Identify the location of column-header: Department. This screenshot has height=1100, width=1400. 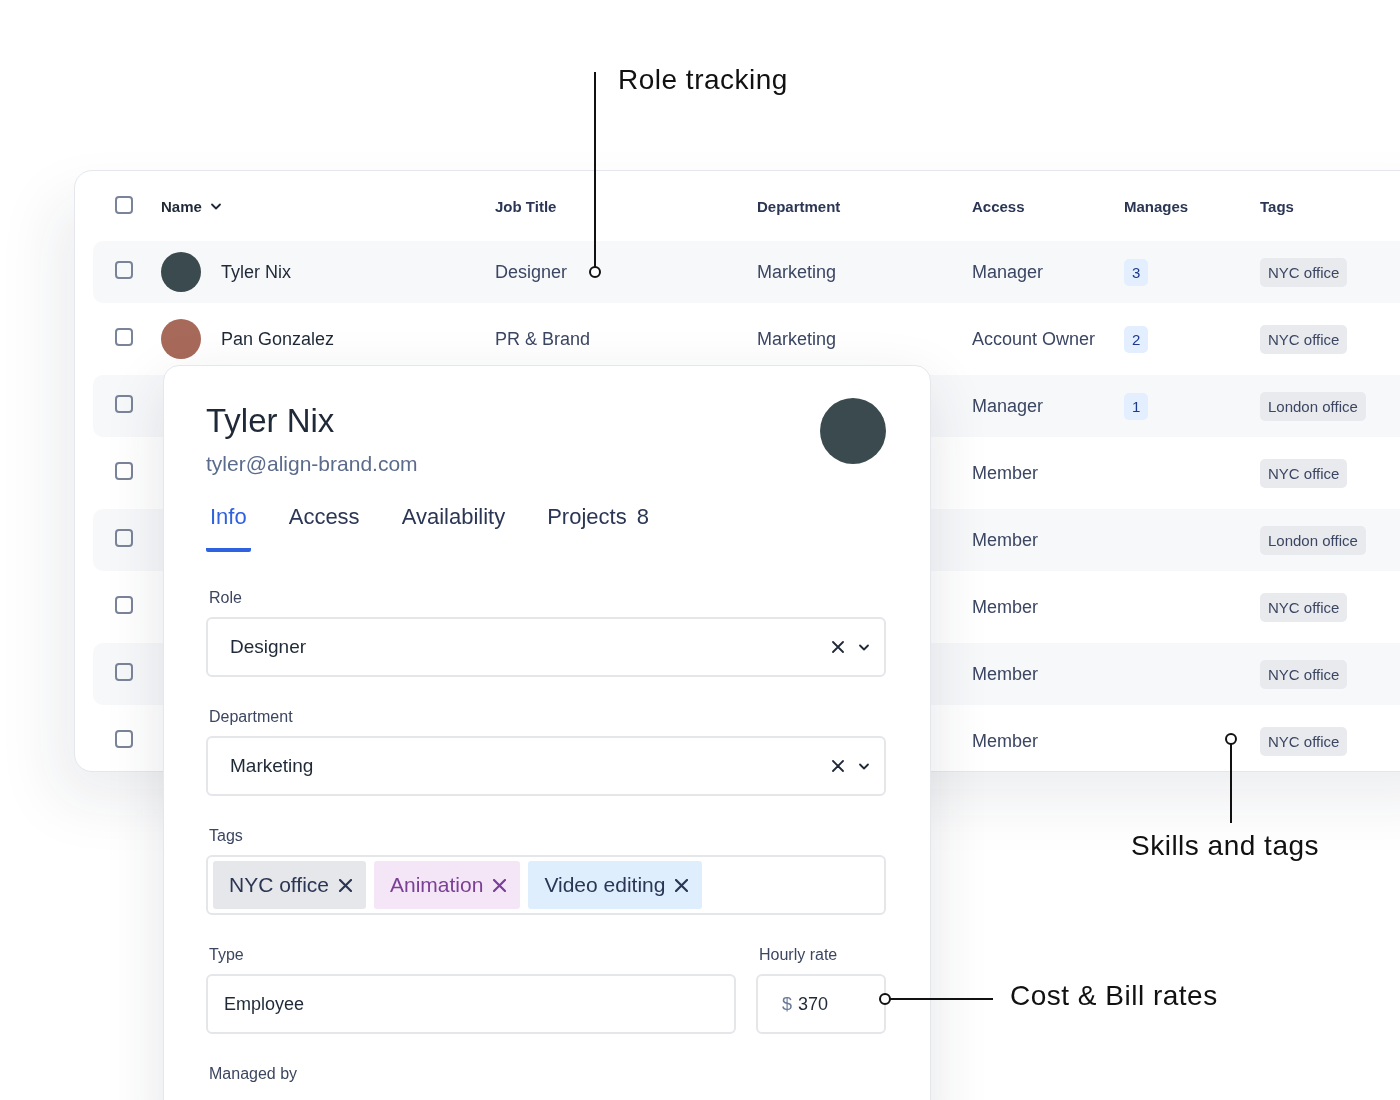
(799, 206).